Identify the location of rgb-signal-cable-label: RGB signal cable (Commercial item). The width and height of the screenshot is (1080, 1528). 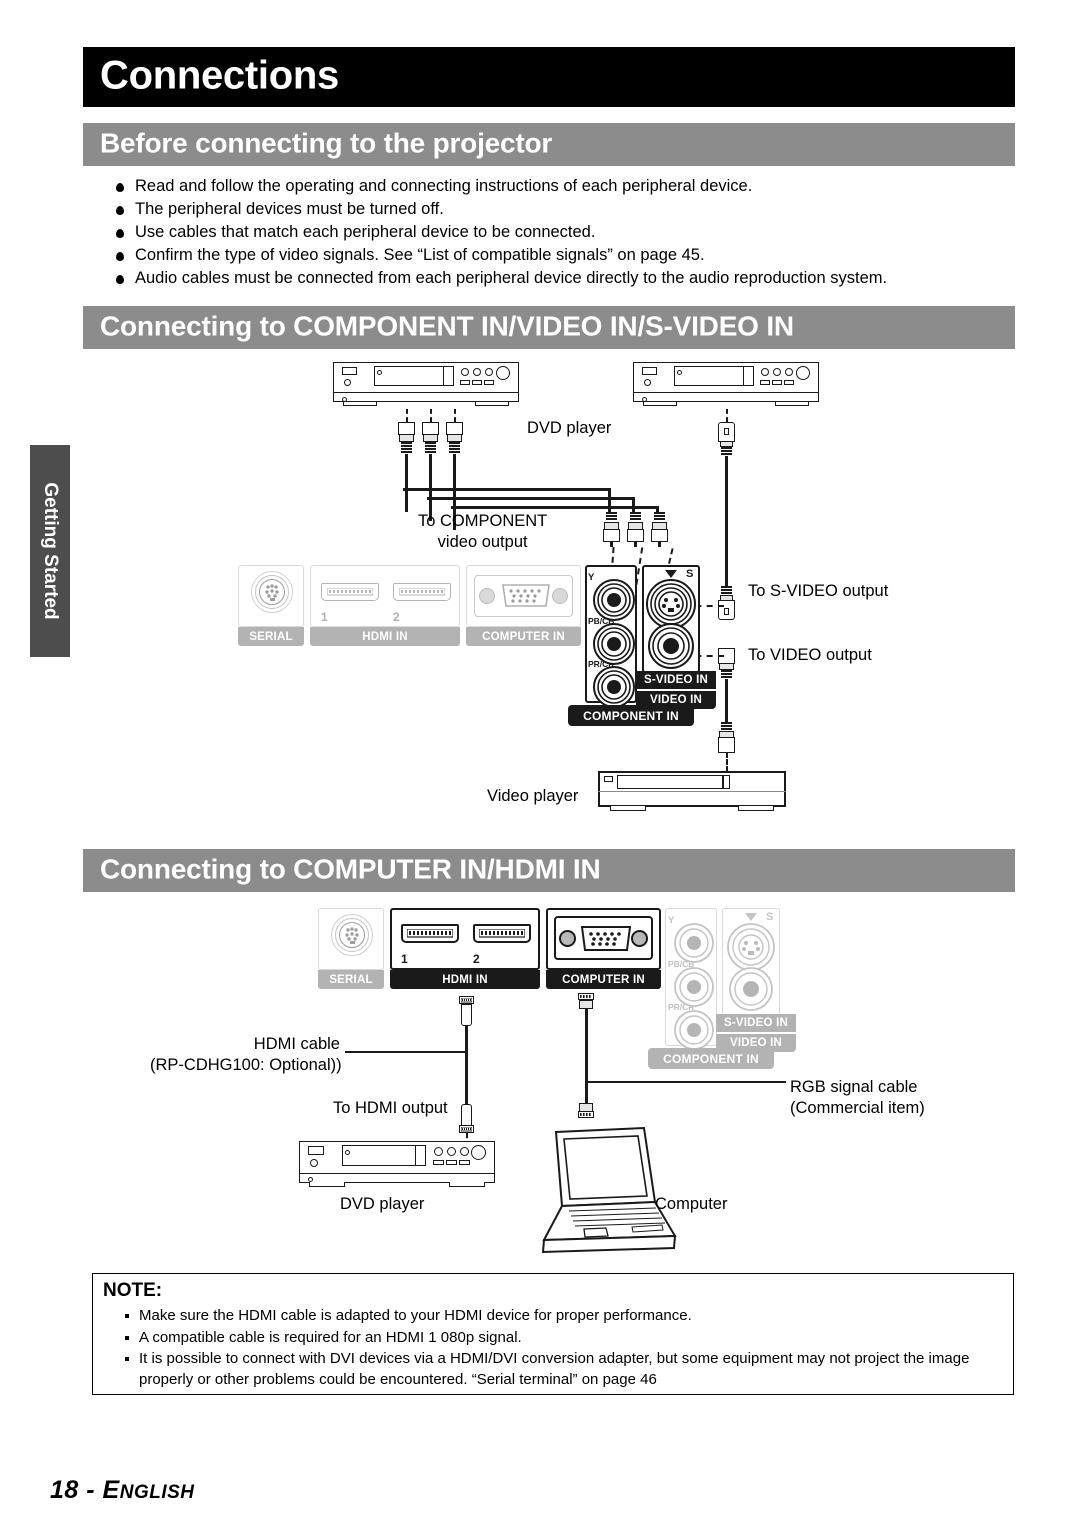
(857, 1098).